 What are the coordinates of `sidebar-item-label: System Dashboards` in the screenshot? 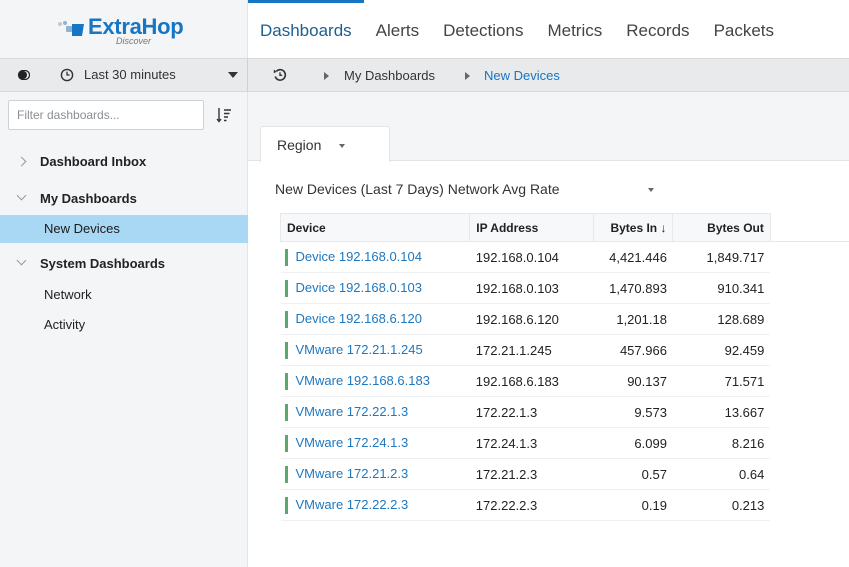 It's located at (102, 263).